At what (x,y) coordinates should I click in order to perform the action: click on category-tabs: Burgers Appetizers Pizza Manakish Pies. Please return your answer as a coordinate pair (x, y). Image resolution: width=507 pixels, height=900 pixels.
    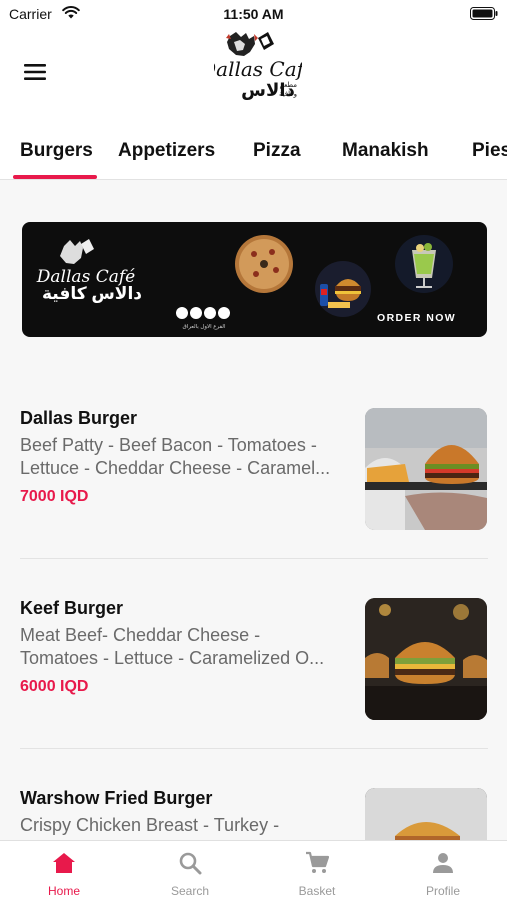
    Looking at the image, I should click on (253, 150).